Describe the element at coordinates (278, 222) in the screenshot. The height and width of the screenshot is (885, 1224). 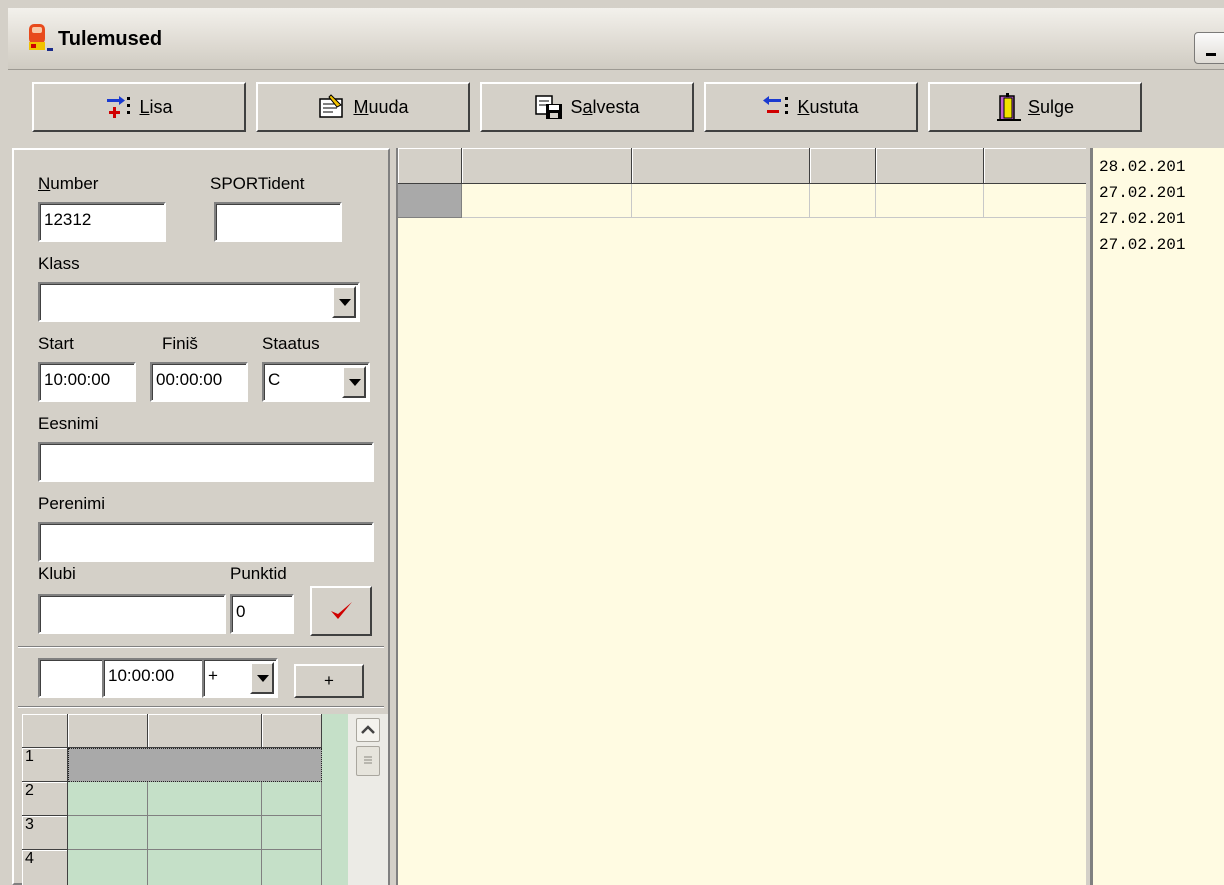
I see `sportident-input` at that location.